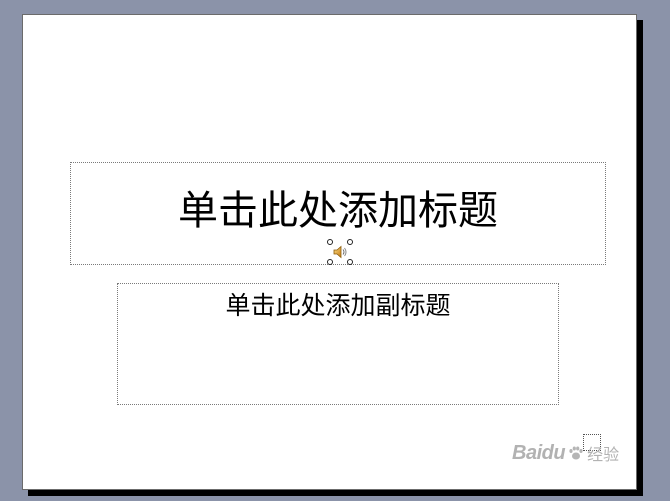 The height and width of the screenshot is (501, 670). I want to click on small-object-frame, so click(592, 442).